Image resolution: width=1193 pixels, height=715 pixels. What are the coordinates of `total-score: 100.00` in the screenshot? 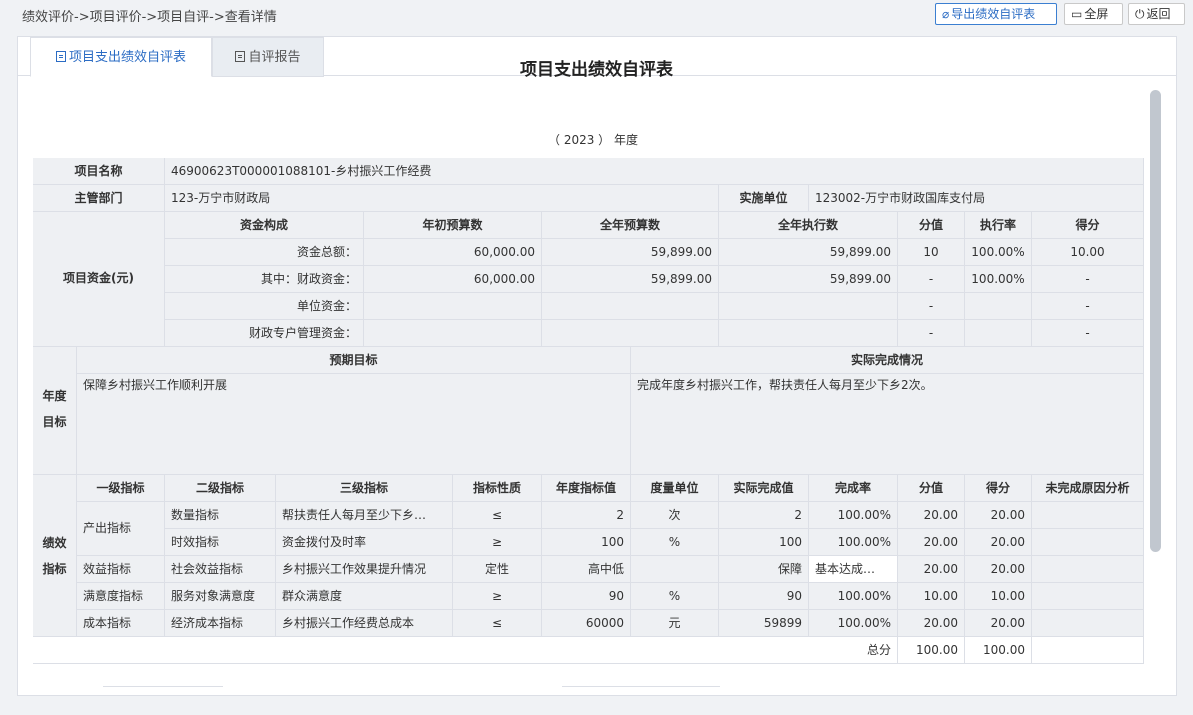 It's located at (931, 650).